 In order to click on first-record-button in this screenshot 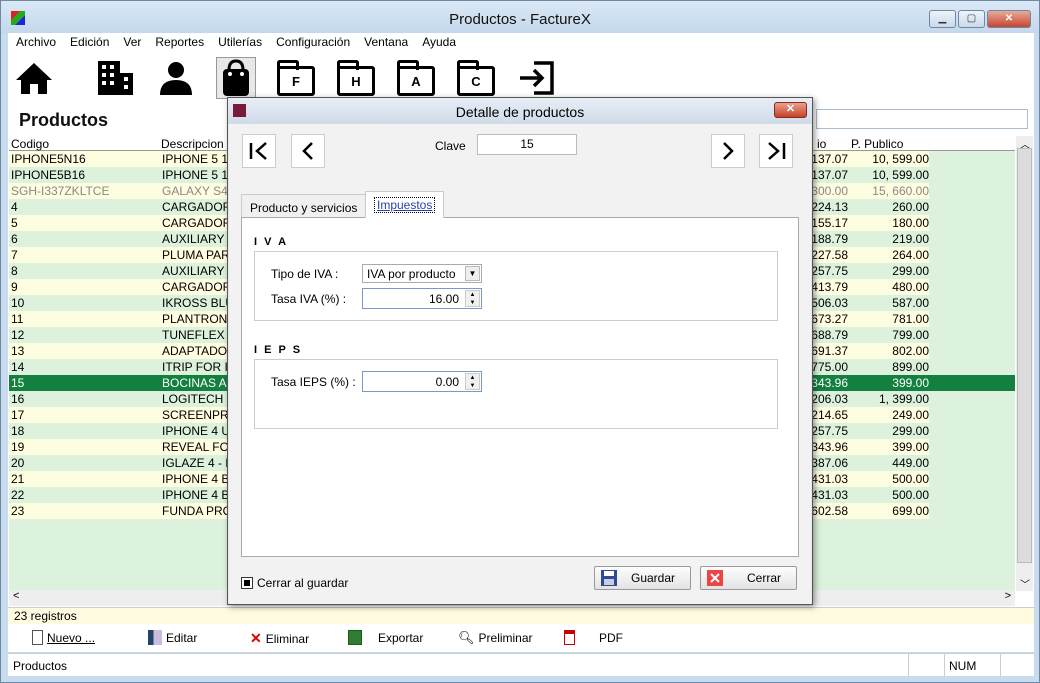, I will do `click(259, 151)`.